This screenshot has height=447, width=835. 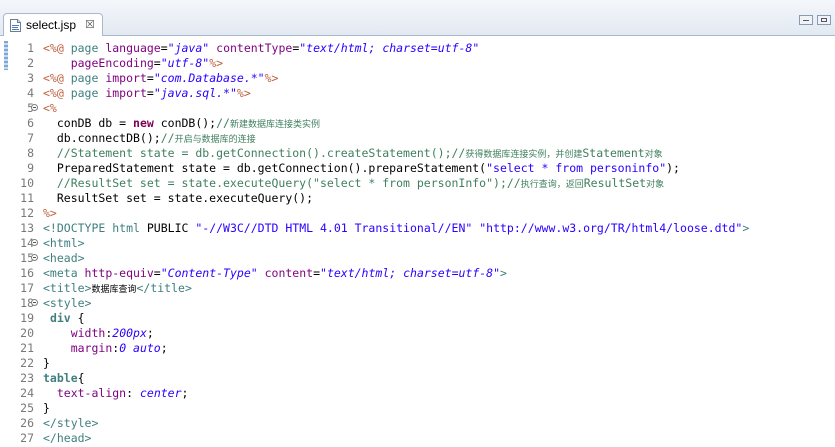 I want to click on editor-tab-bar: select.jsp ☒, so click(x=417, y=18).